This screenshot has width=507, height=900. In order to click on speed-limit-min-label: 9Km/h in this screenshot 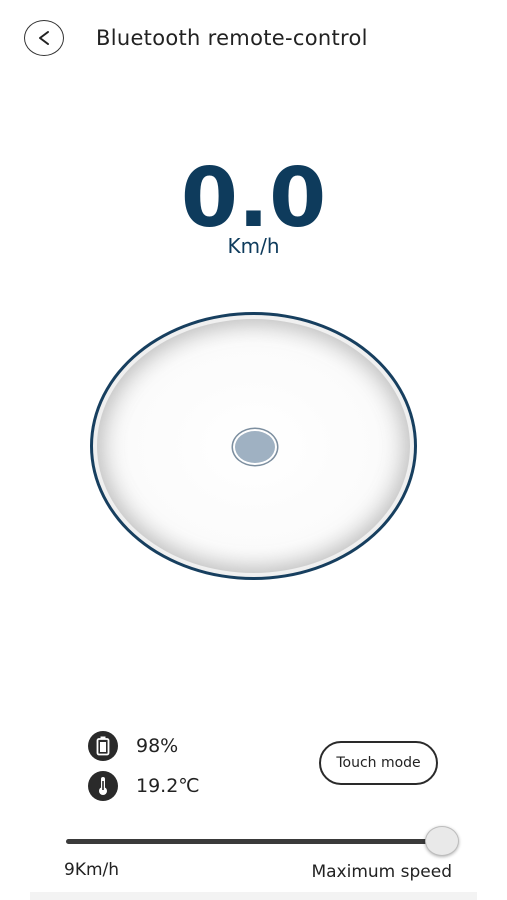, I will do `click(92, 870)`.